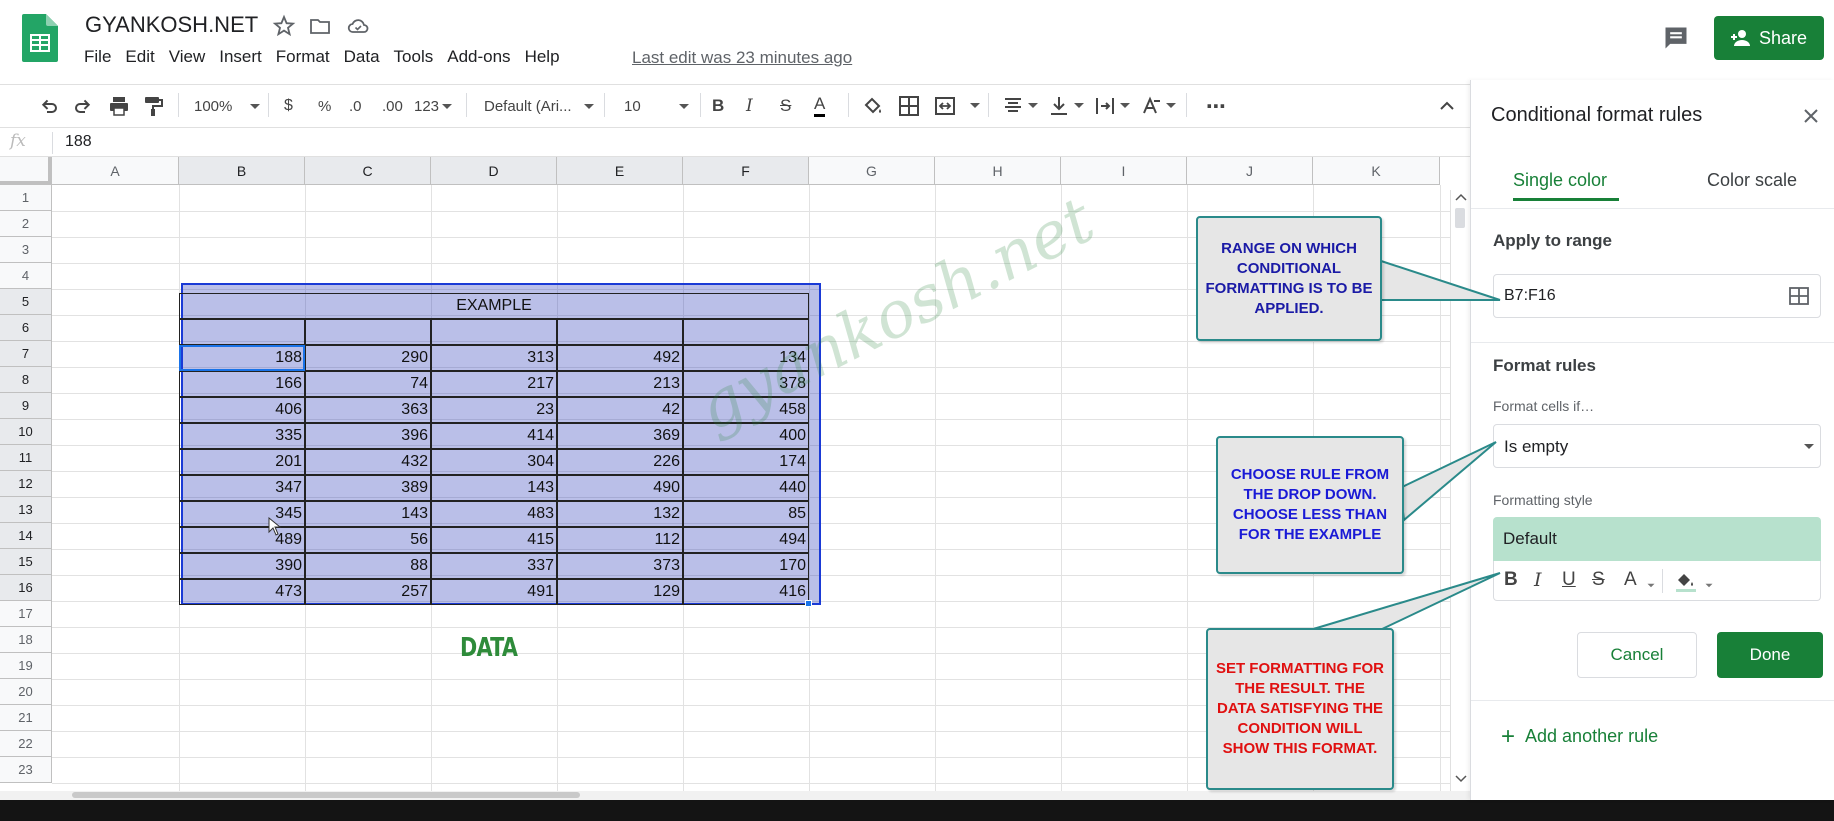  Describe the element at coordinates (26, 744) in the screenshot. I see `row-header-22: 22` at that location.